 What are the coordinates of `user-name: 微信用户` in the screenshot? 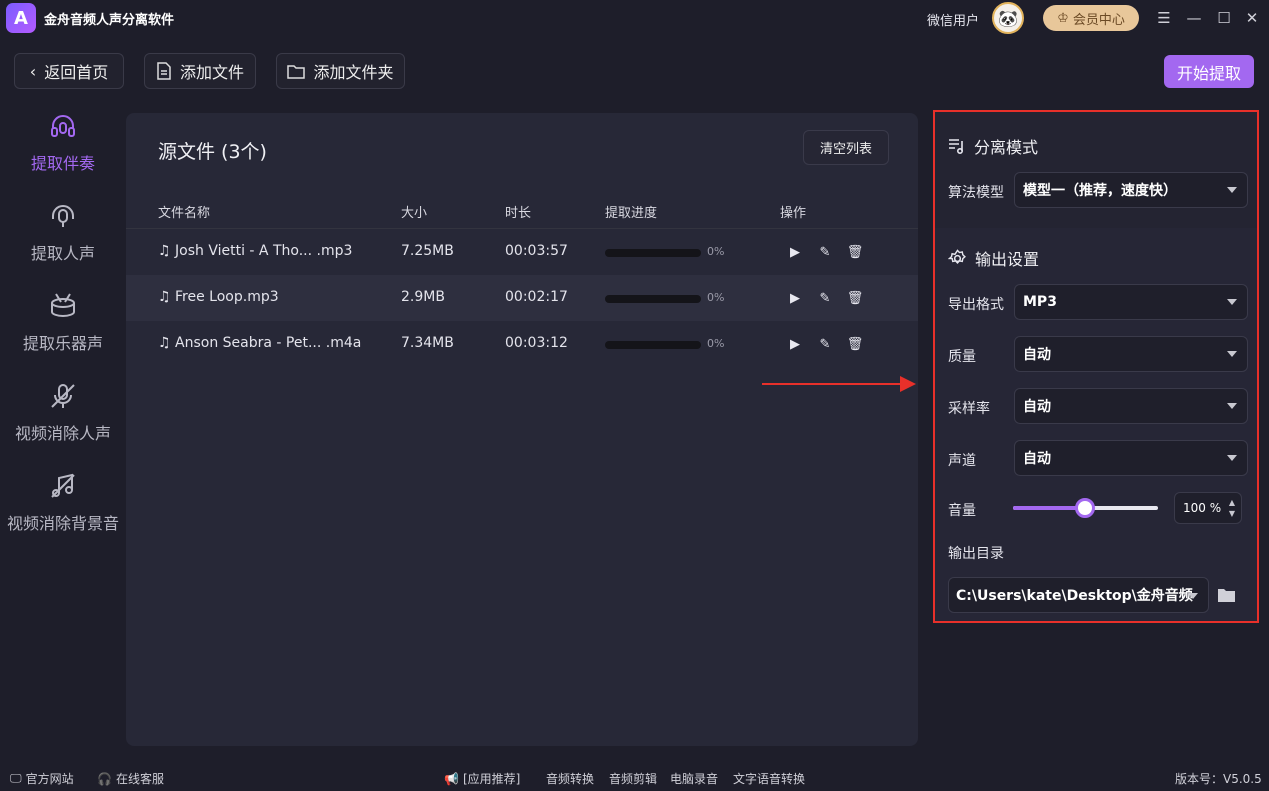 It's located at (953, 19).